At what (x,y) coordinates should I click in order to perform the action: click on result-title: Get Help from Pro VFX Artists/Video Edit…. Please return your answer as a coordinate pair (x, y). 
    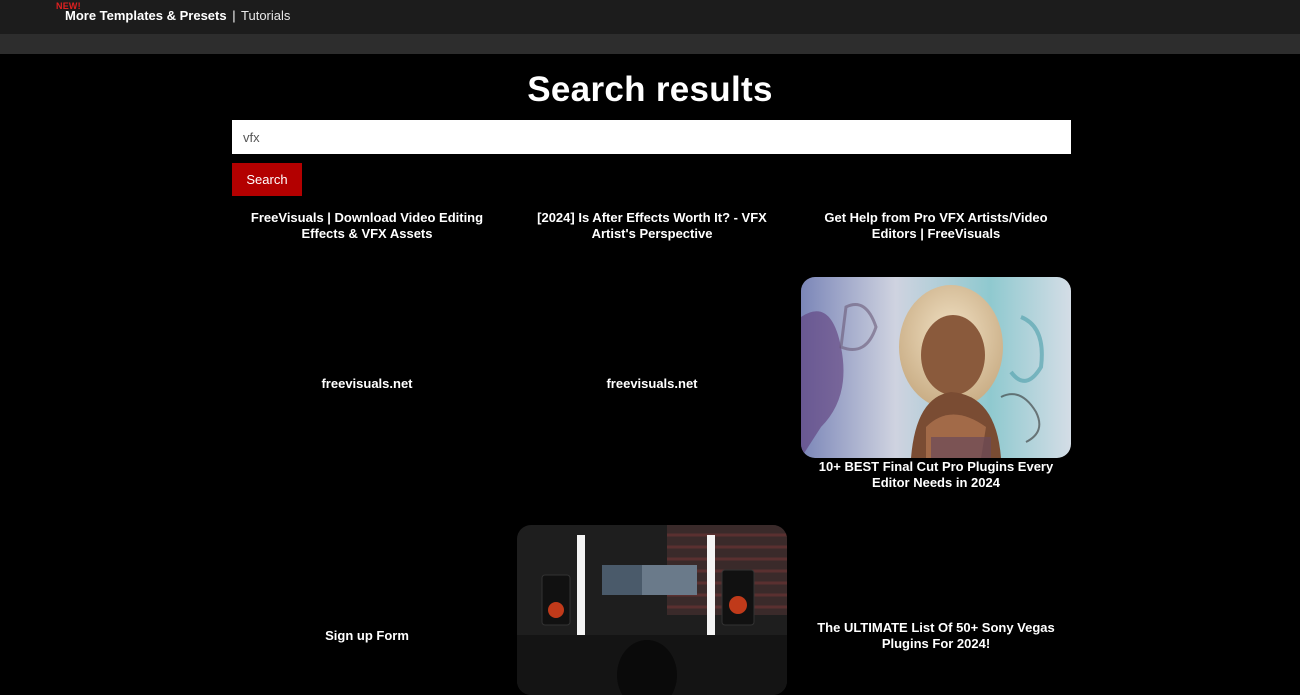
    Looking at the image, I should click on (936, 226).